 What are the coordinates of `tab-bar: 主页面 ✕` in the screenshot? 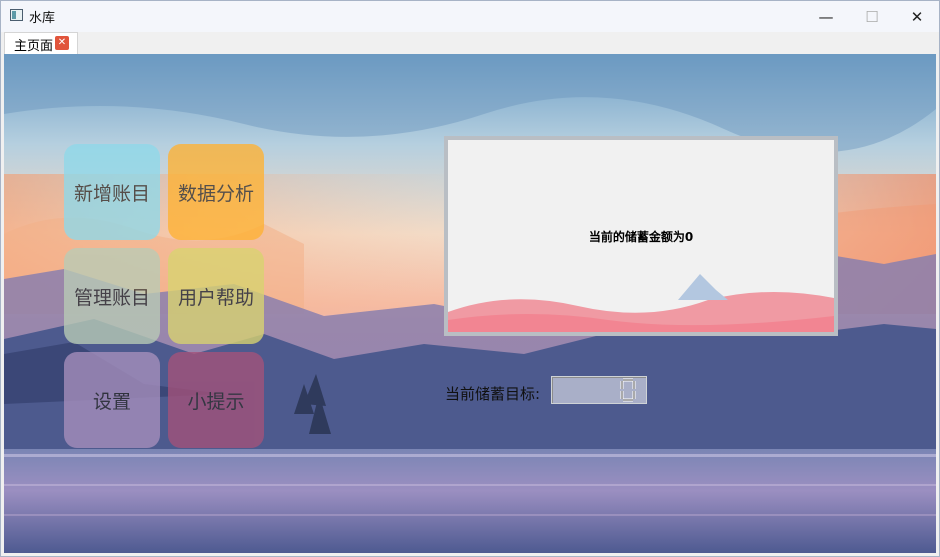 It's located at (470, 43).